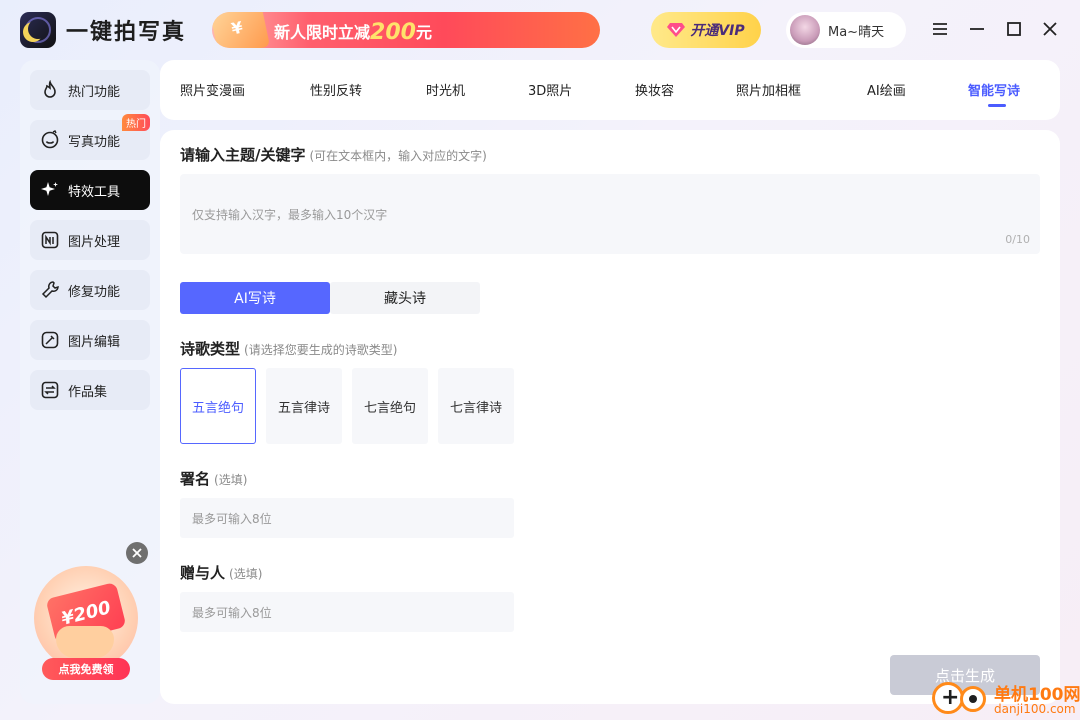  Describe the element at coordinates (86, 669) in the screenshot. I see `claim-coupon-button: 点我免费领` at that location.